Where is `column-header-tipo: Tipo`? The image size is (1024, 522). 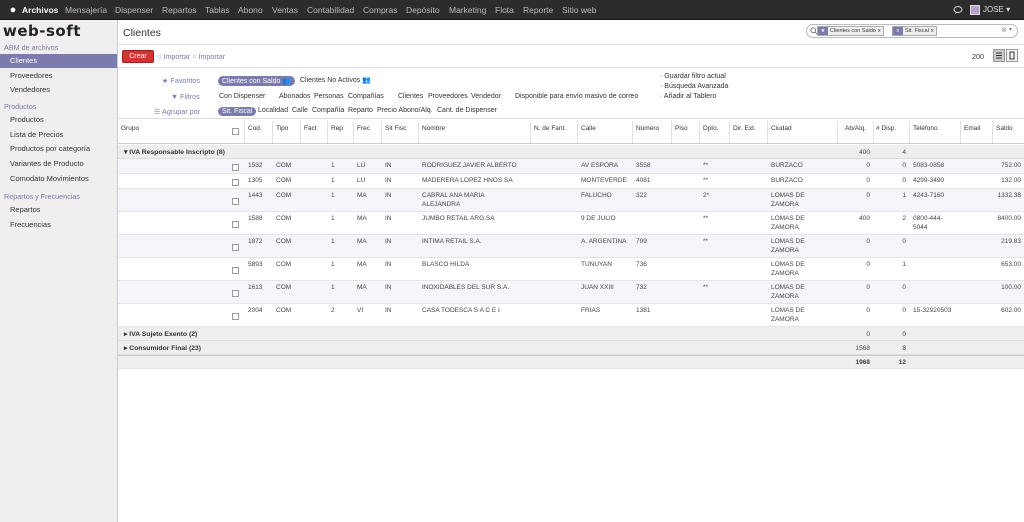 column-header-tipo: Tipo is located at coordinates (282, 128).